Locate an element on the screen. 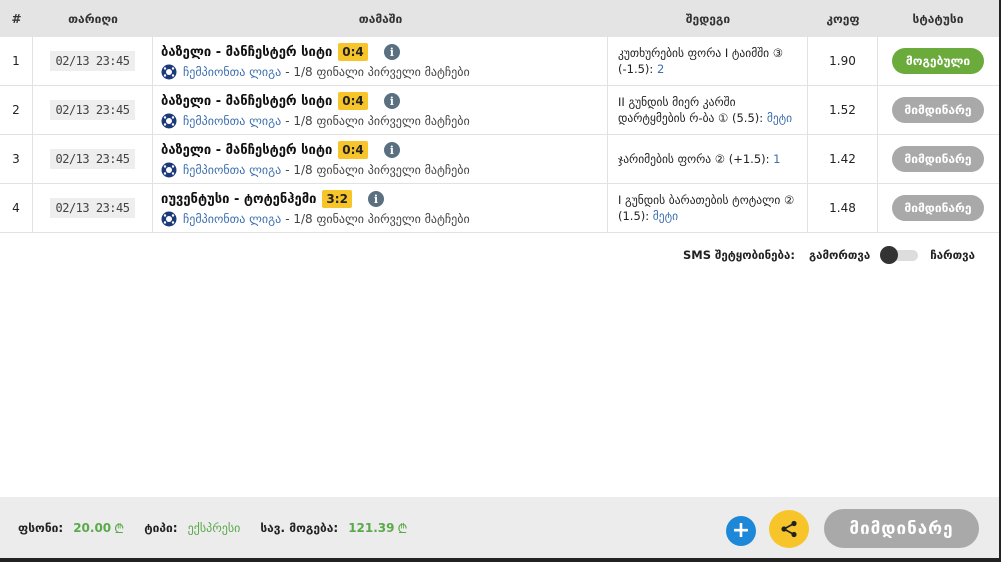 This screenshot has width=1001, height=562. type-label: ტიპი: is located at coordinates (161, 527).